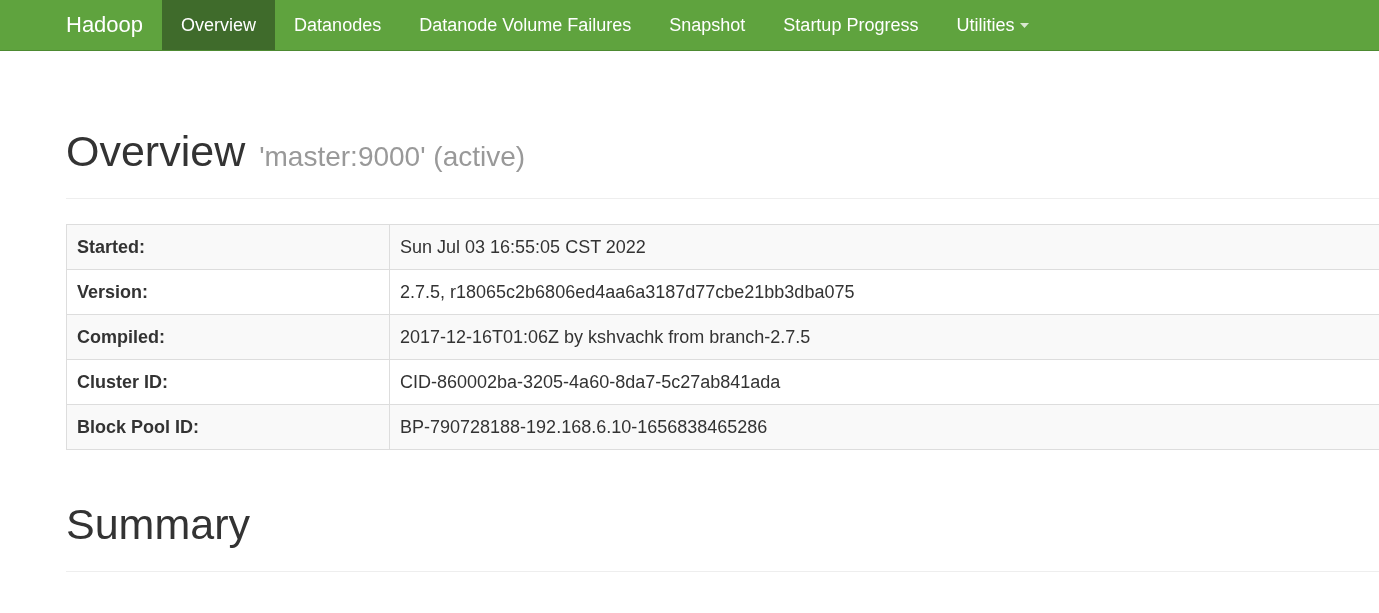 This screenshot has width=1379, height=613. Describe the element at coordinates (525, 25) in the screenshot. I see `nav-tab: Datanode Volume Failures` at that location.